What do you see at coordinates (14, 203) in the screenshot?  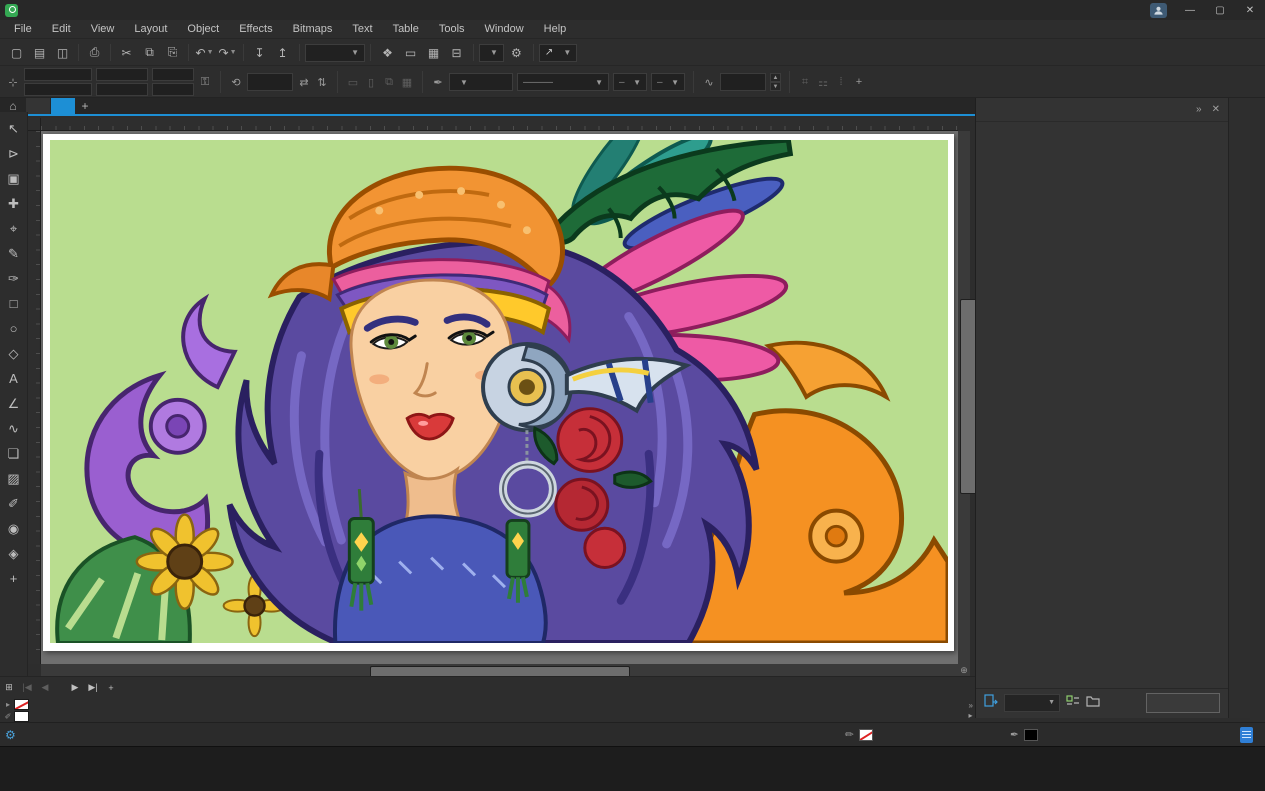 I see `zoom-pan-tool: ✚` at bounding box center [14, 203].